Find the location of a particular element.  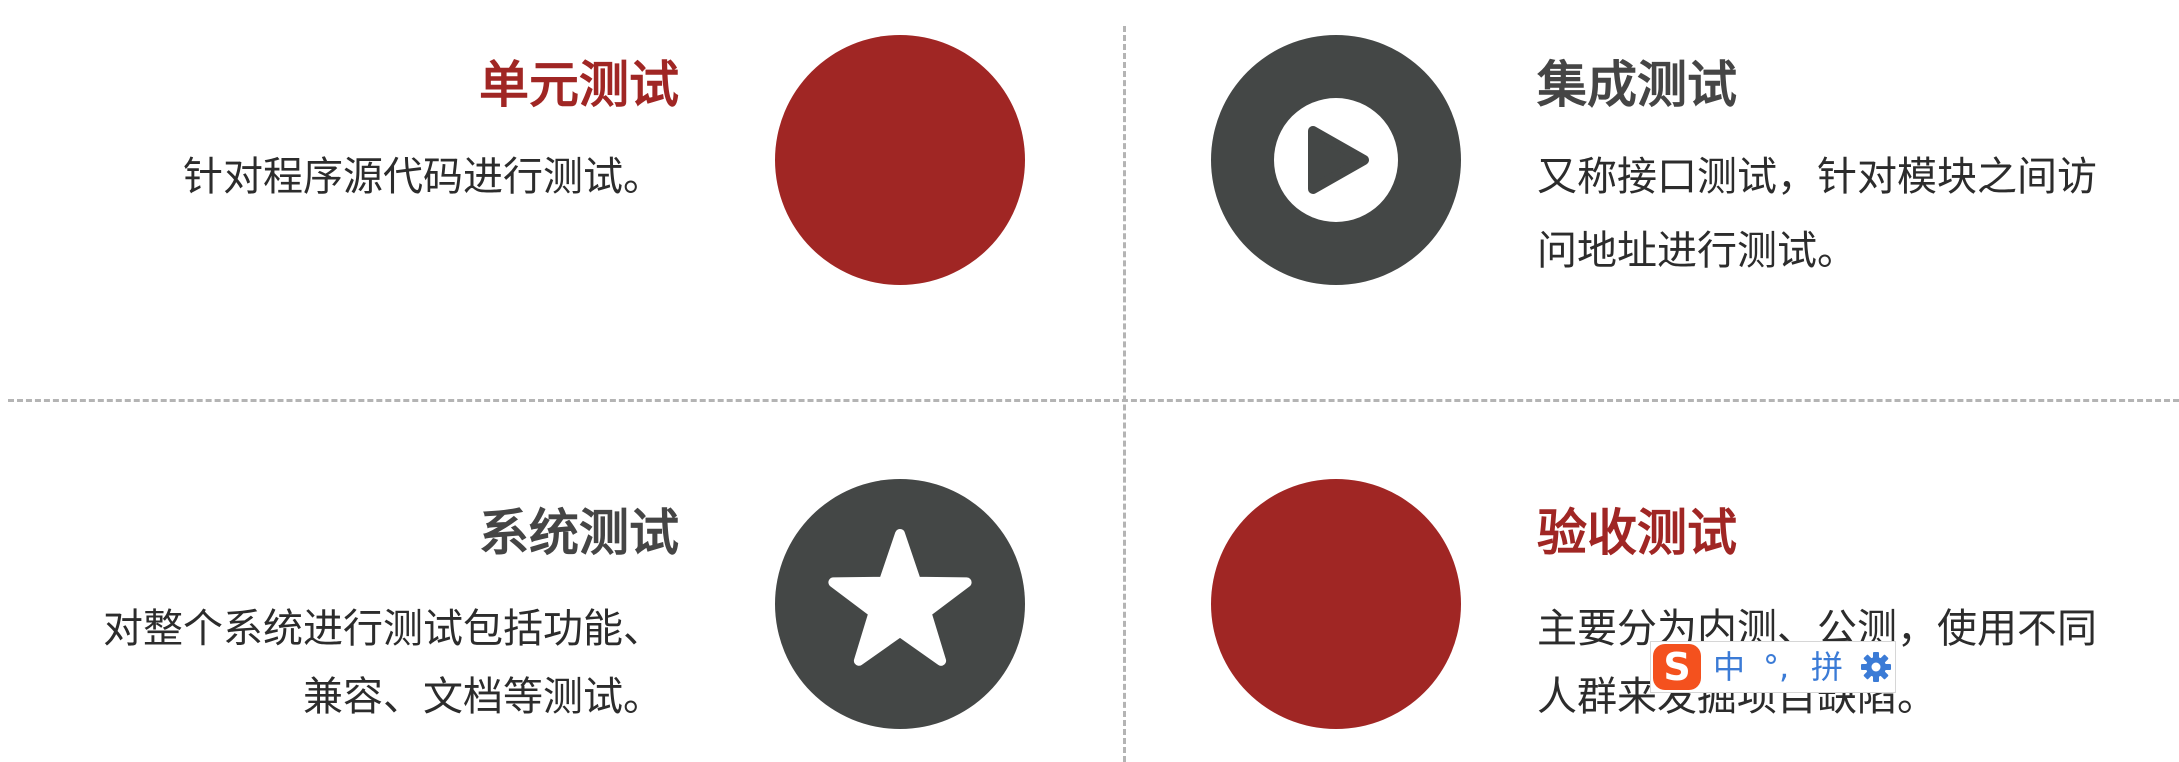

integration-test-desc-line-2: 问地址进行测试。 is located at coordinates (1697, 251).